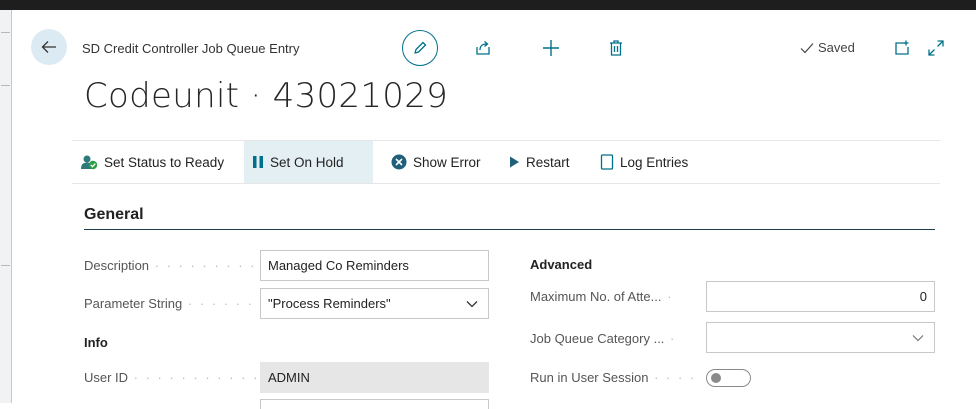 This screenshot has height=409, width=976. I want to click on next-field-partial, so click(374, 404).